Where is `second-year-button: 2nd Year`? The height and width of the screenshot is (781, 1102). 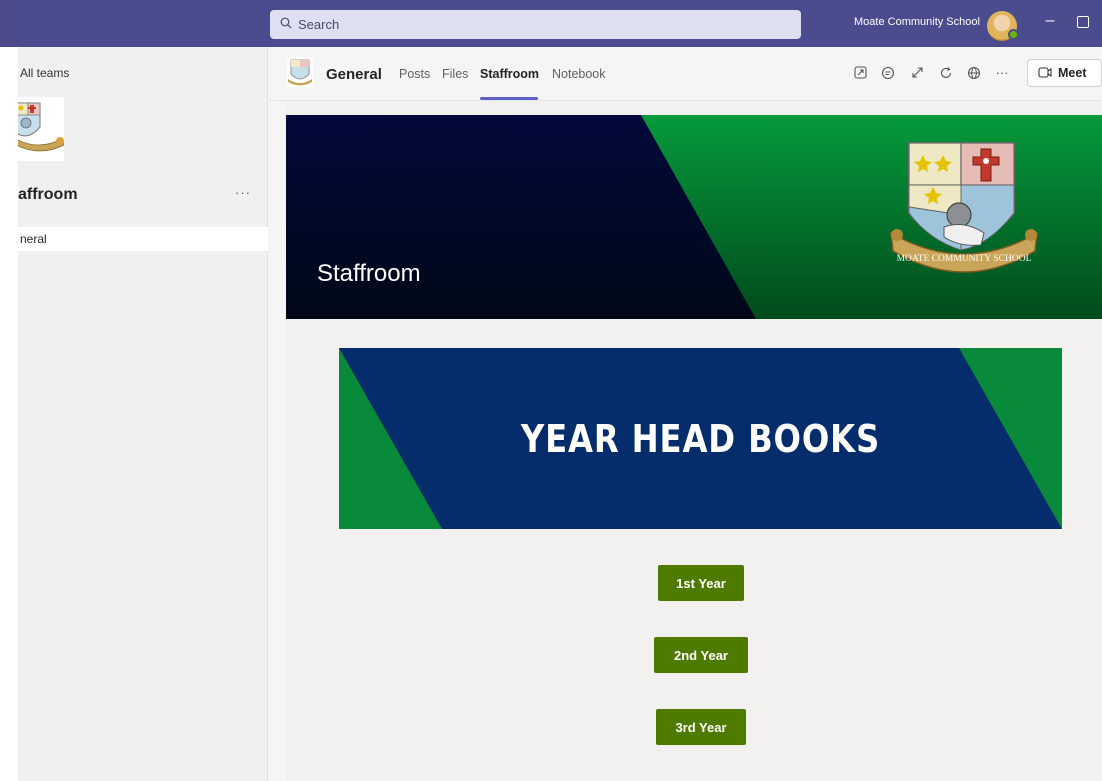 second-year-button: 2nd Year is located at coordinates (701, 655).